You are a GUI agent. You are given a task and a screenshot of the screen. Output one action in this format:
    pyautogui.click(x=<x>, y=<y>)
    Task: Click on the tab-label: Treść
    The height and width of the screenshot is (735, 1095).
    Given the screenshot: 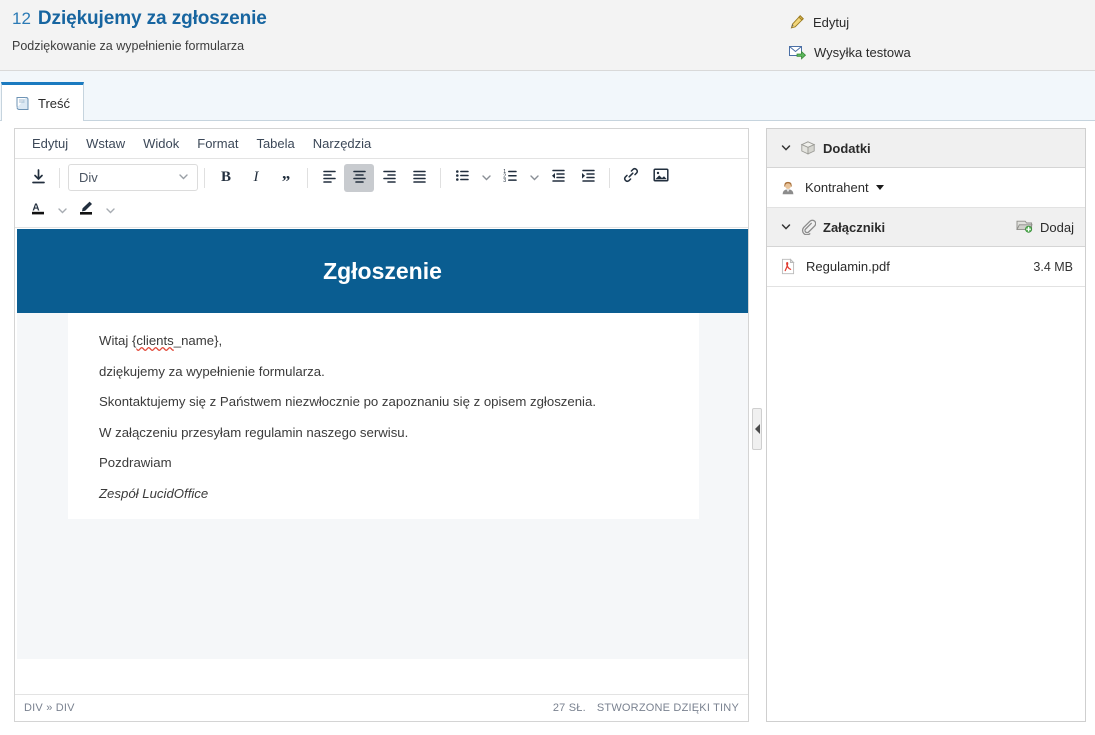 What is the action you would take?
    pyautogui.click(x=54, y=103)
    